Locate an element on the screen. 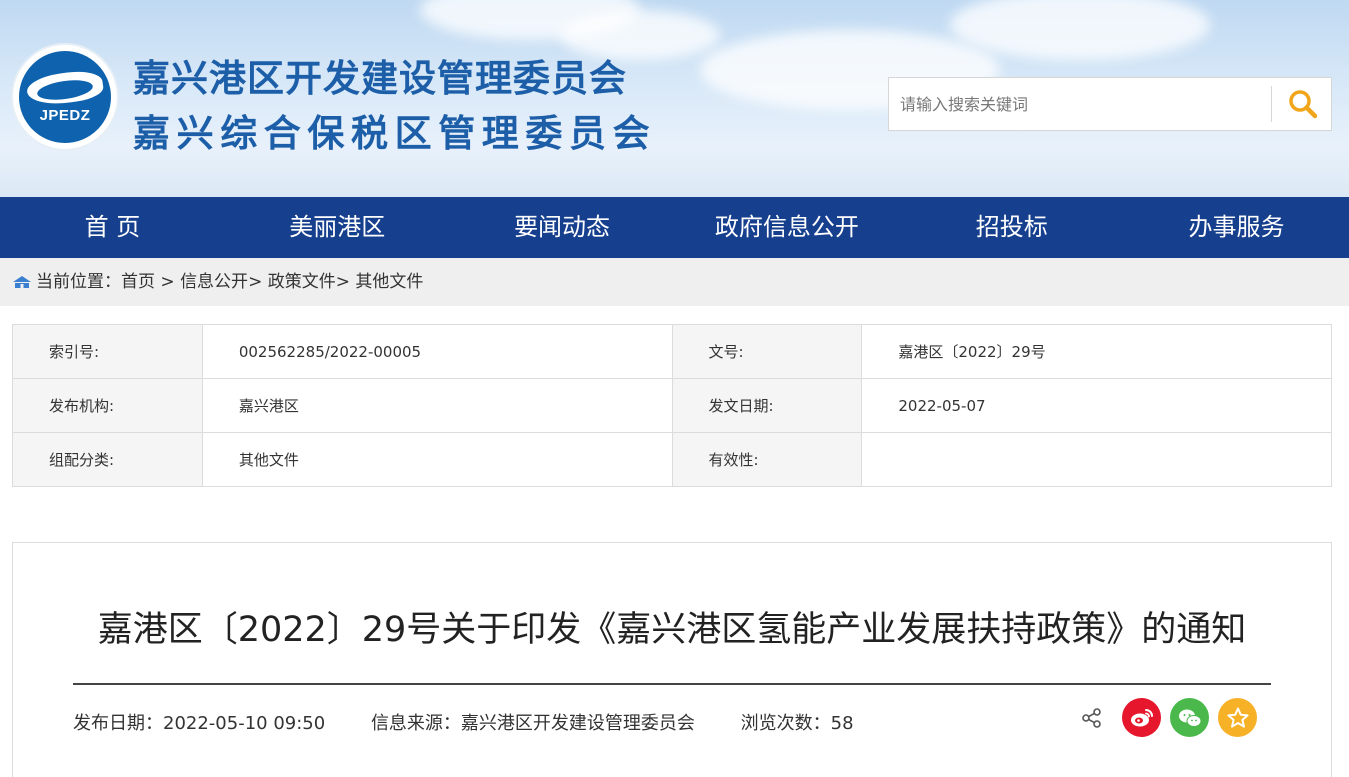 The width and height of the screenshot is (1349, 777). publish-date: 发布日期：2022-05-10 09:50 is located at coordinates (199, 723).